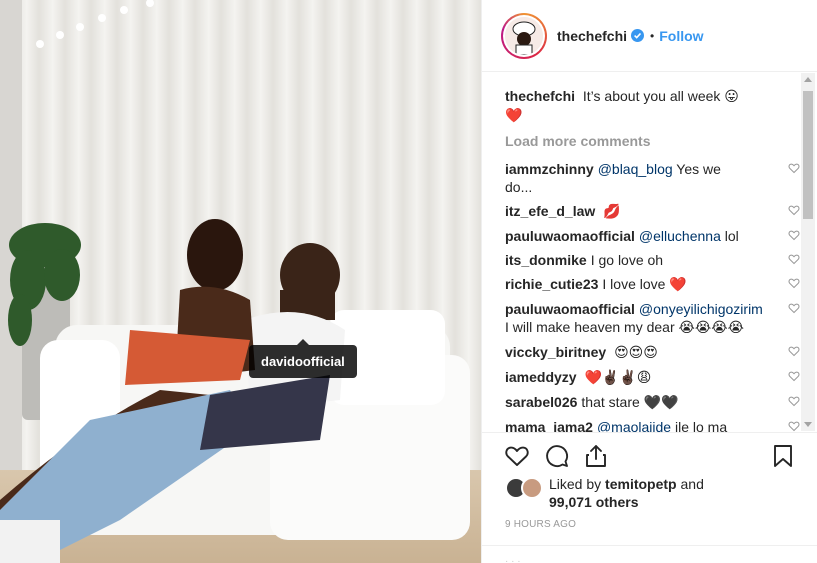 The width and height of the screenshot is (817, 563). Describe the element at coordinates (532, 488) in the screenshot. I see `liker-avatar` at that location.